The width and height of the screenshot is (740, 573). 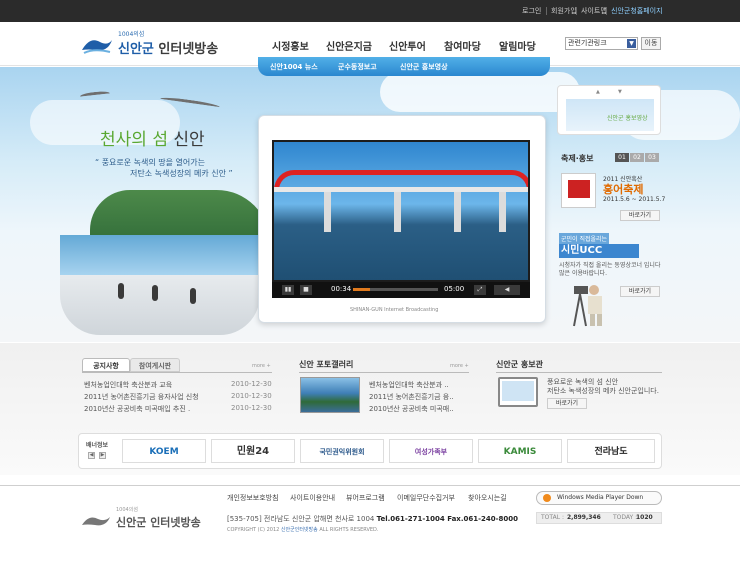 I want to click on salt-field-illustration, so click(x=160, y=305).